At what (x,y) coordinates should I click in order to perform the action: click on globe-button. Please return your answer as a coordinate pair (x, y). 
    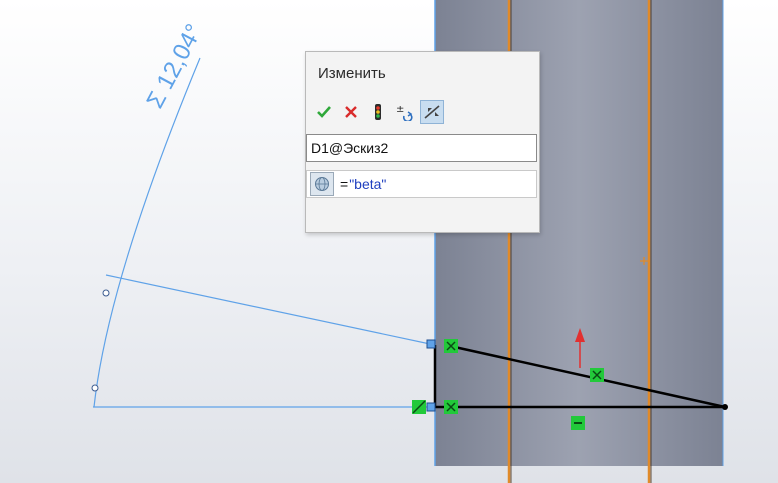
    Looking at the image, I should click on (322, 184).